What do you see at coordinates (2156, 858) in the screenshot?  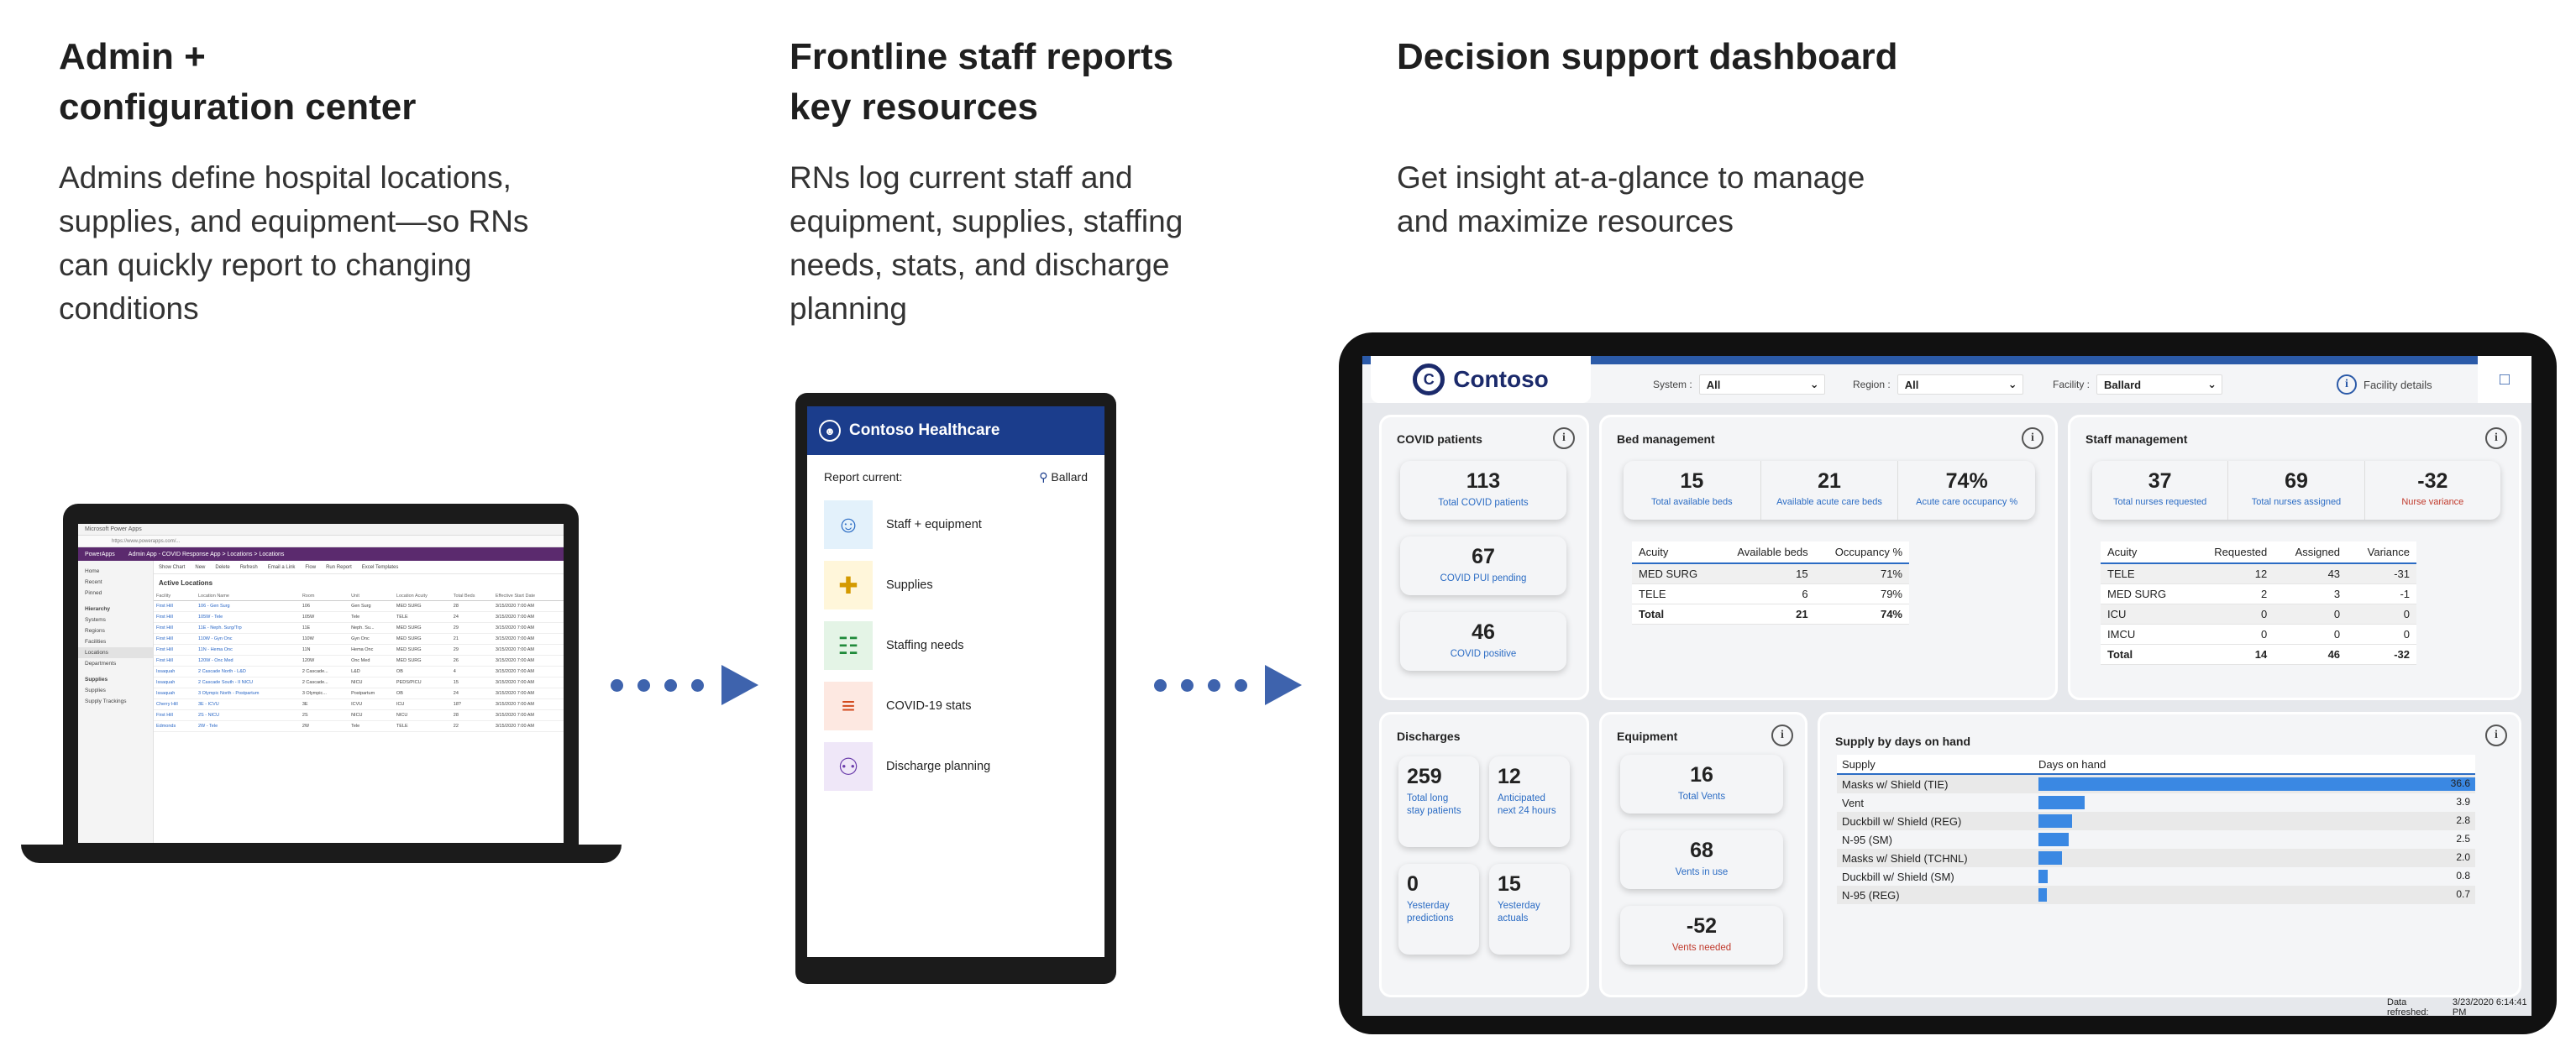 I see `supply-row: Masks w/ Shield (TCHNL) 2.0` at bounding box center [2156, 858].